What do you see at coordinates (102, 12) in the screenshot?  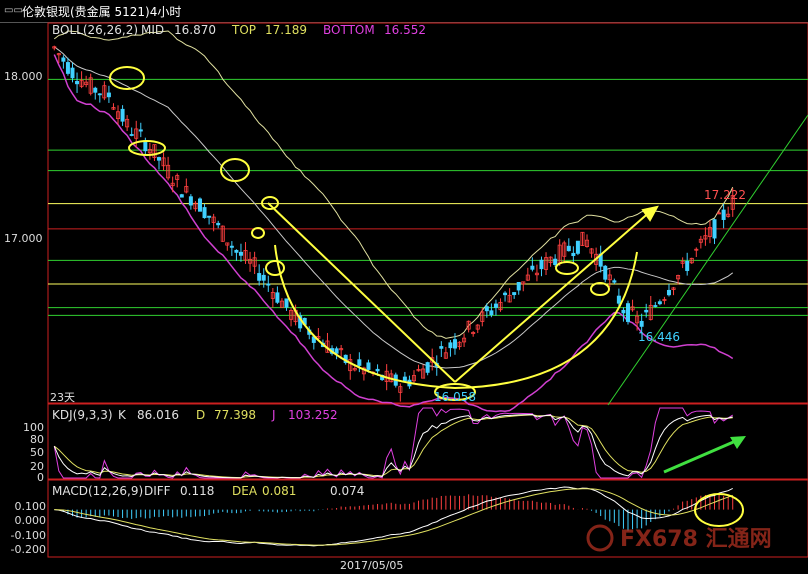 I see `window-title: 伦敦银现(贵金属 5121)4小时` at bounding box center [102, 12].